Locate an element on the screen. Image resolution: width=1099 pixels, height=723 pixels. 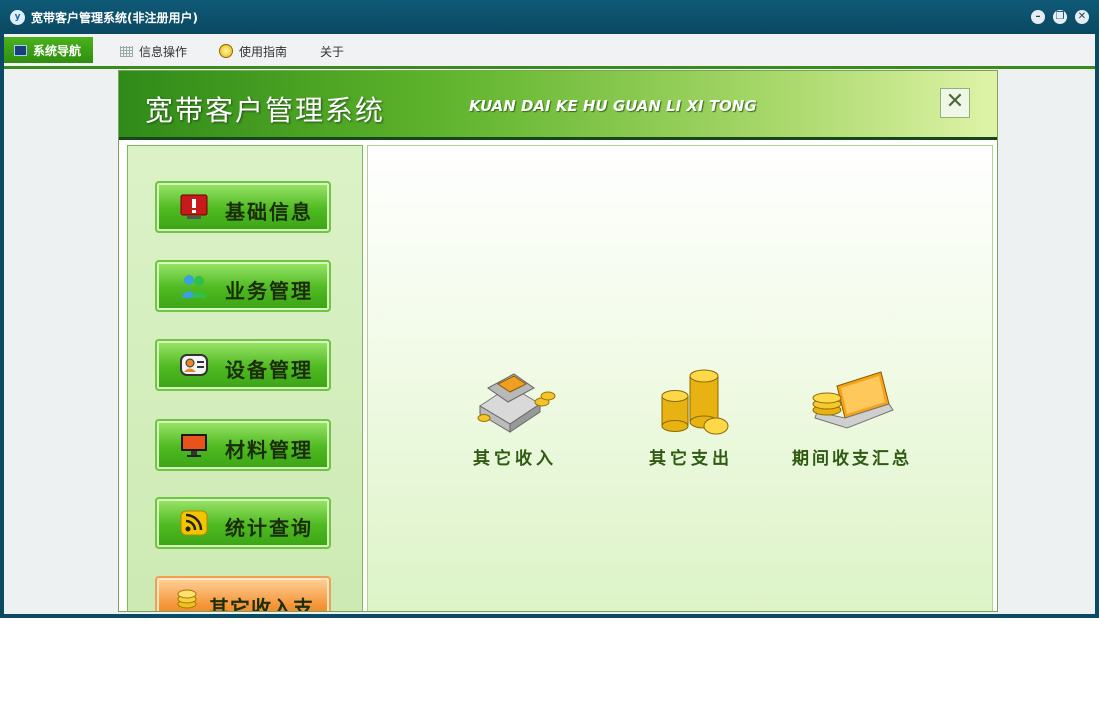
coin-stack-icon is located at coordinates (695, 402).